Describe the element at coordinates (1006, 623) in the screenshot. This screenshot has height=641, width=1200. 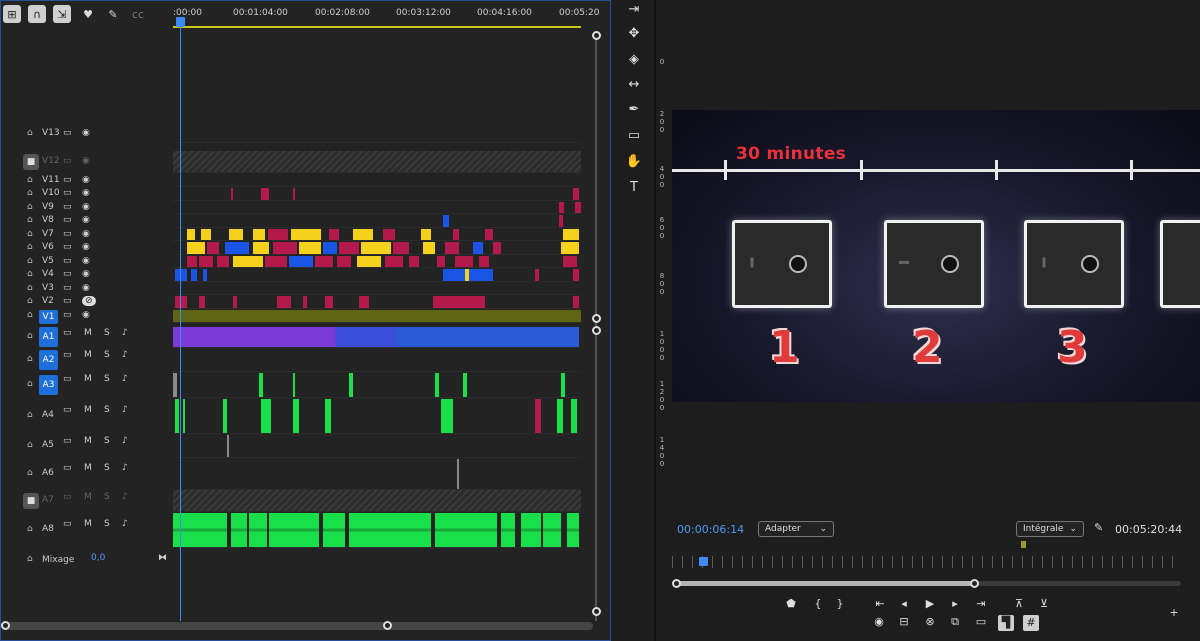
I see `vr-view-icon: ▜` at that location.